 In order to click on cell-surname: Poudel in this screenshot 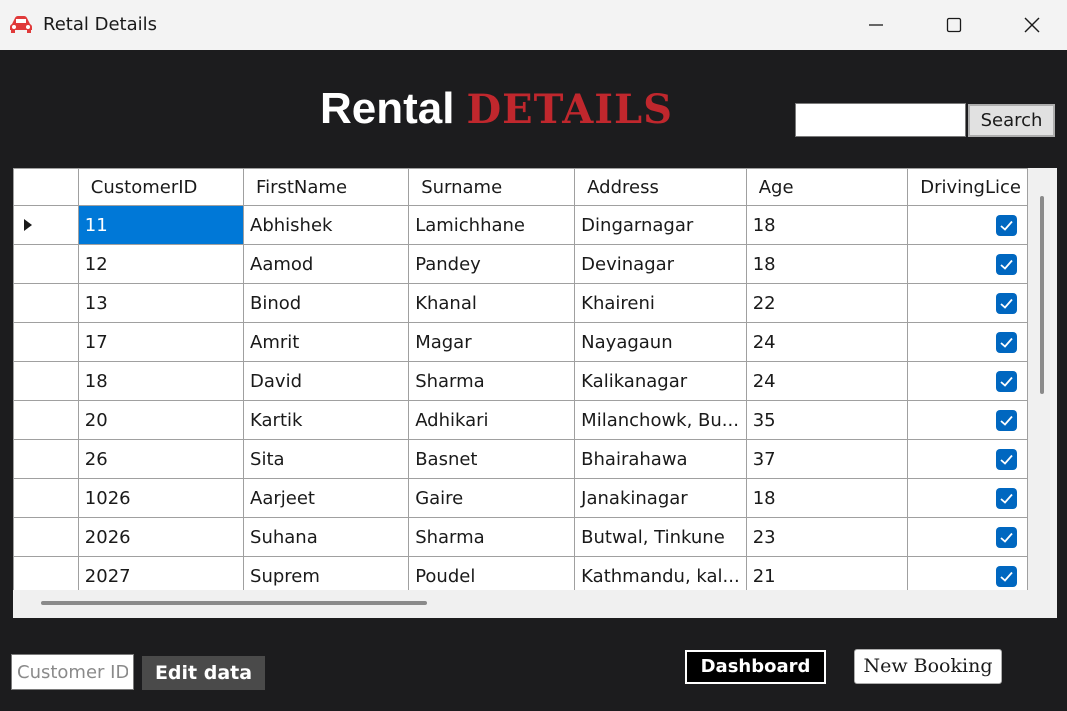, I will do `click(492, 573)`.